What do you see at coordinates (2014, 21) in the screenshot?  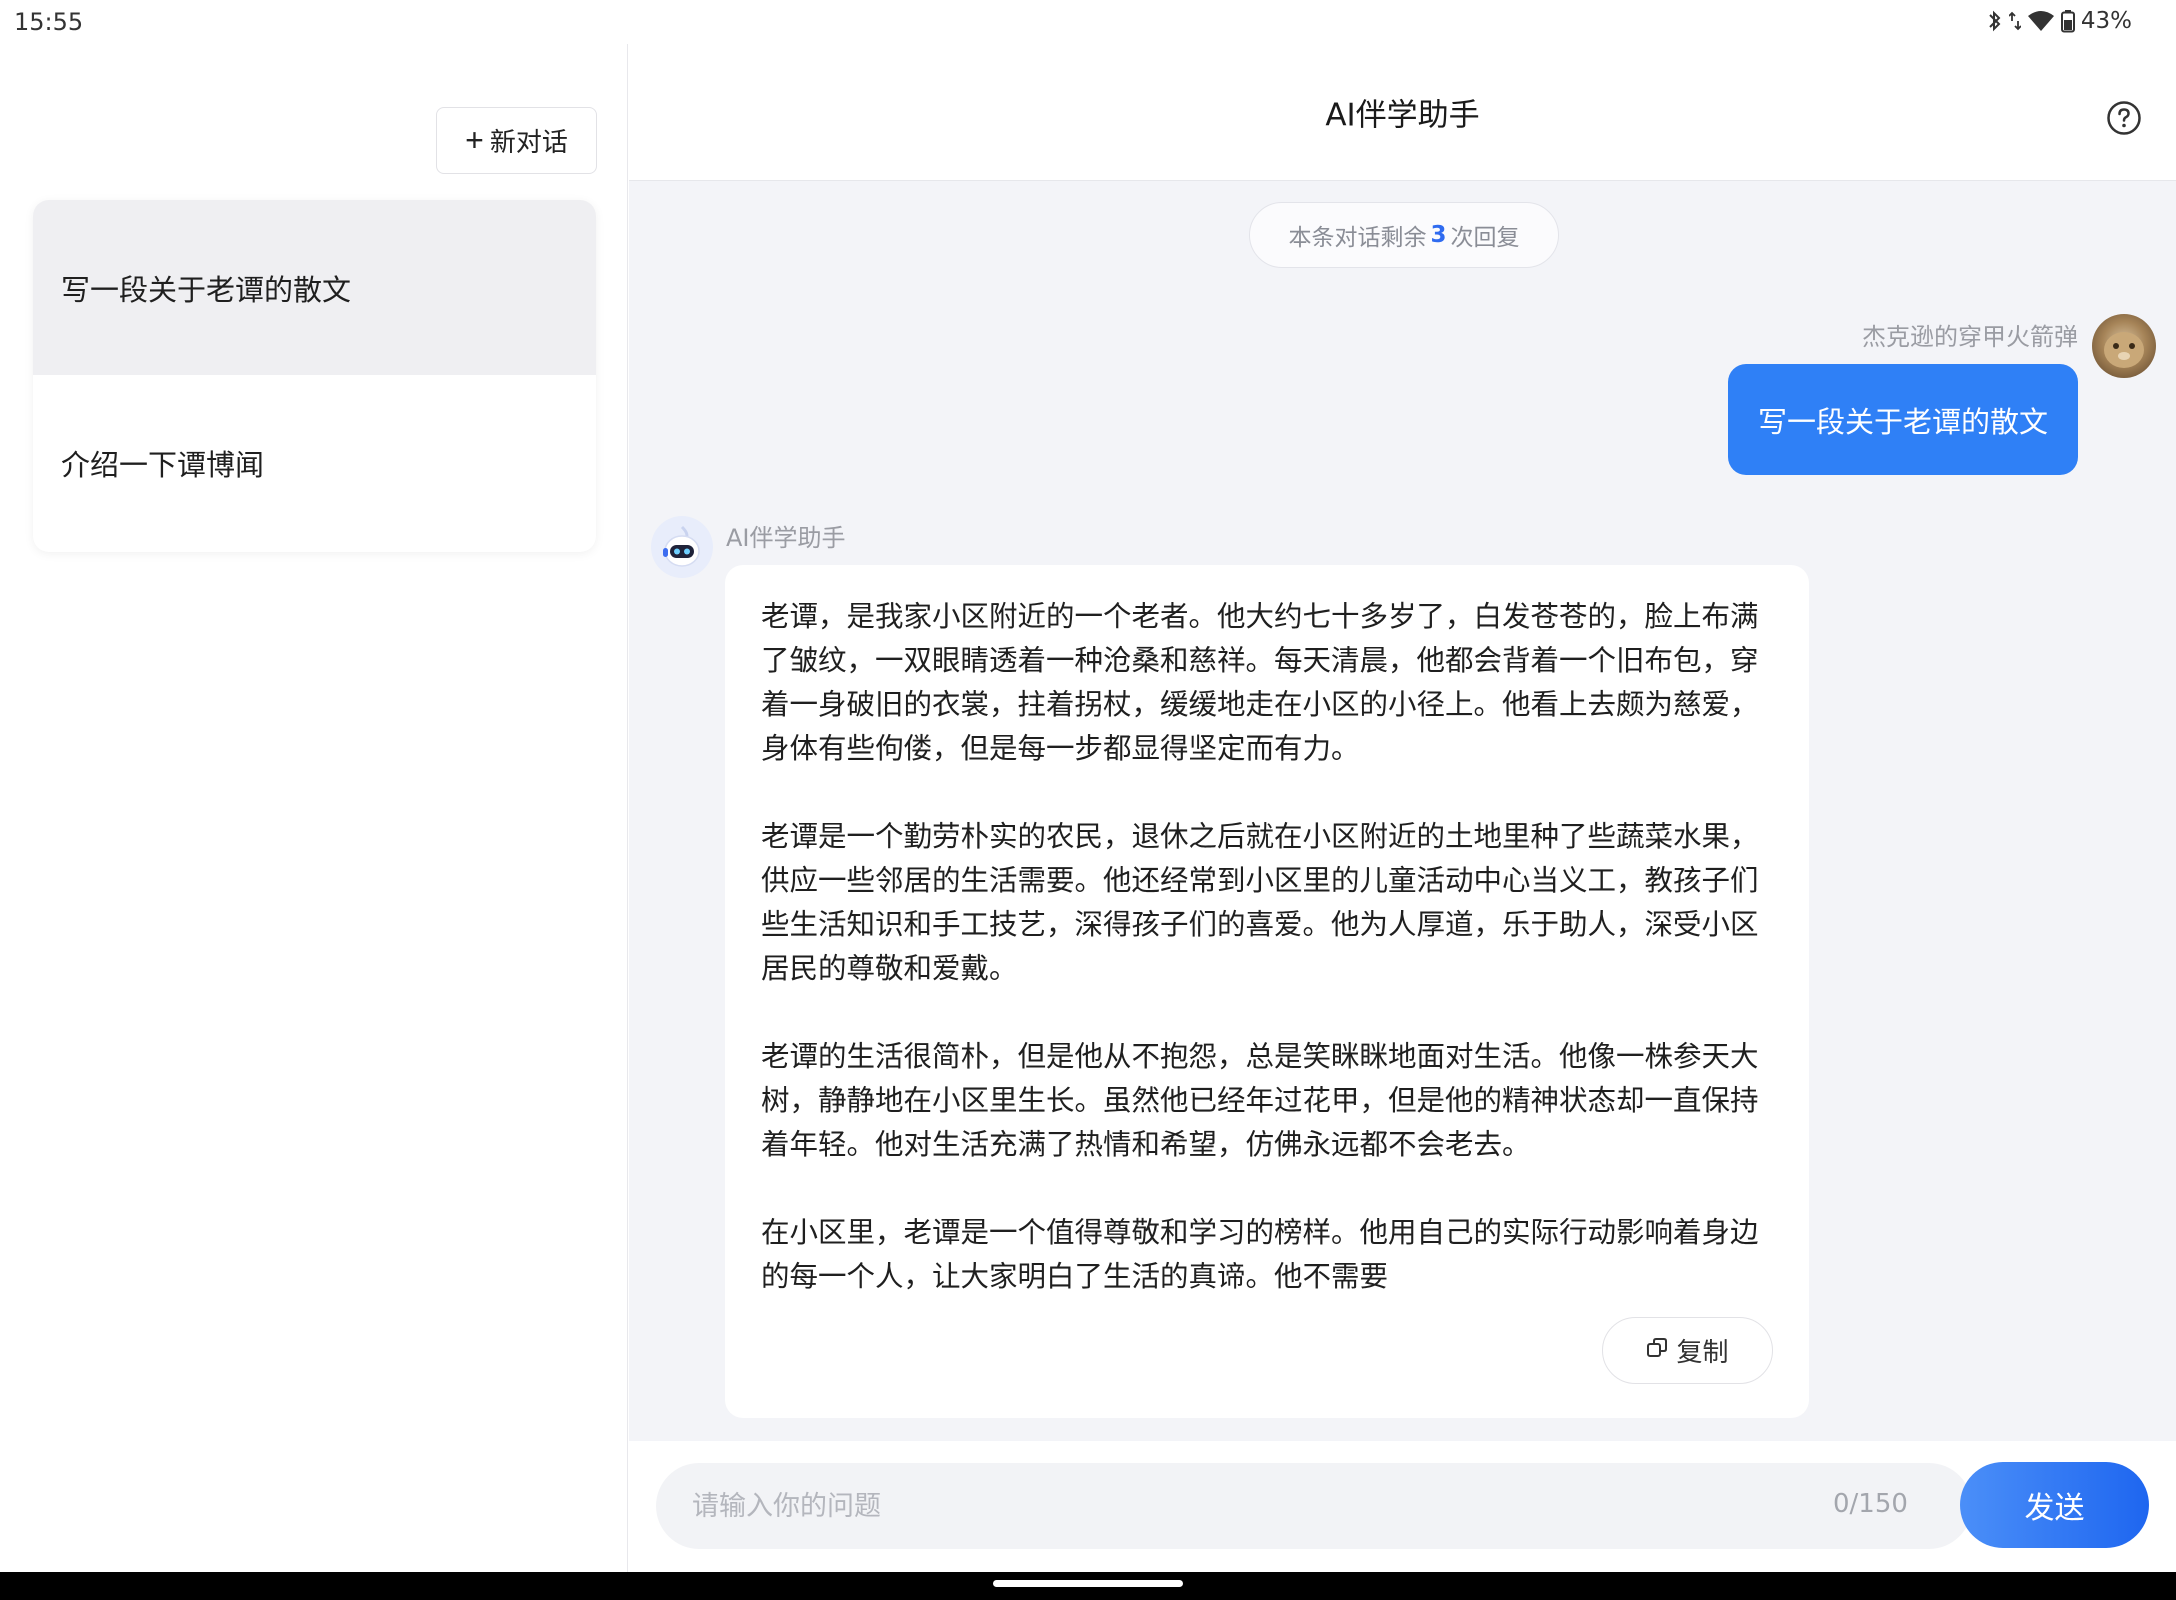 I see `data-arrows-icon` at bounding box center [2014, 21].